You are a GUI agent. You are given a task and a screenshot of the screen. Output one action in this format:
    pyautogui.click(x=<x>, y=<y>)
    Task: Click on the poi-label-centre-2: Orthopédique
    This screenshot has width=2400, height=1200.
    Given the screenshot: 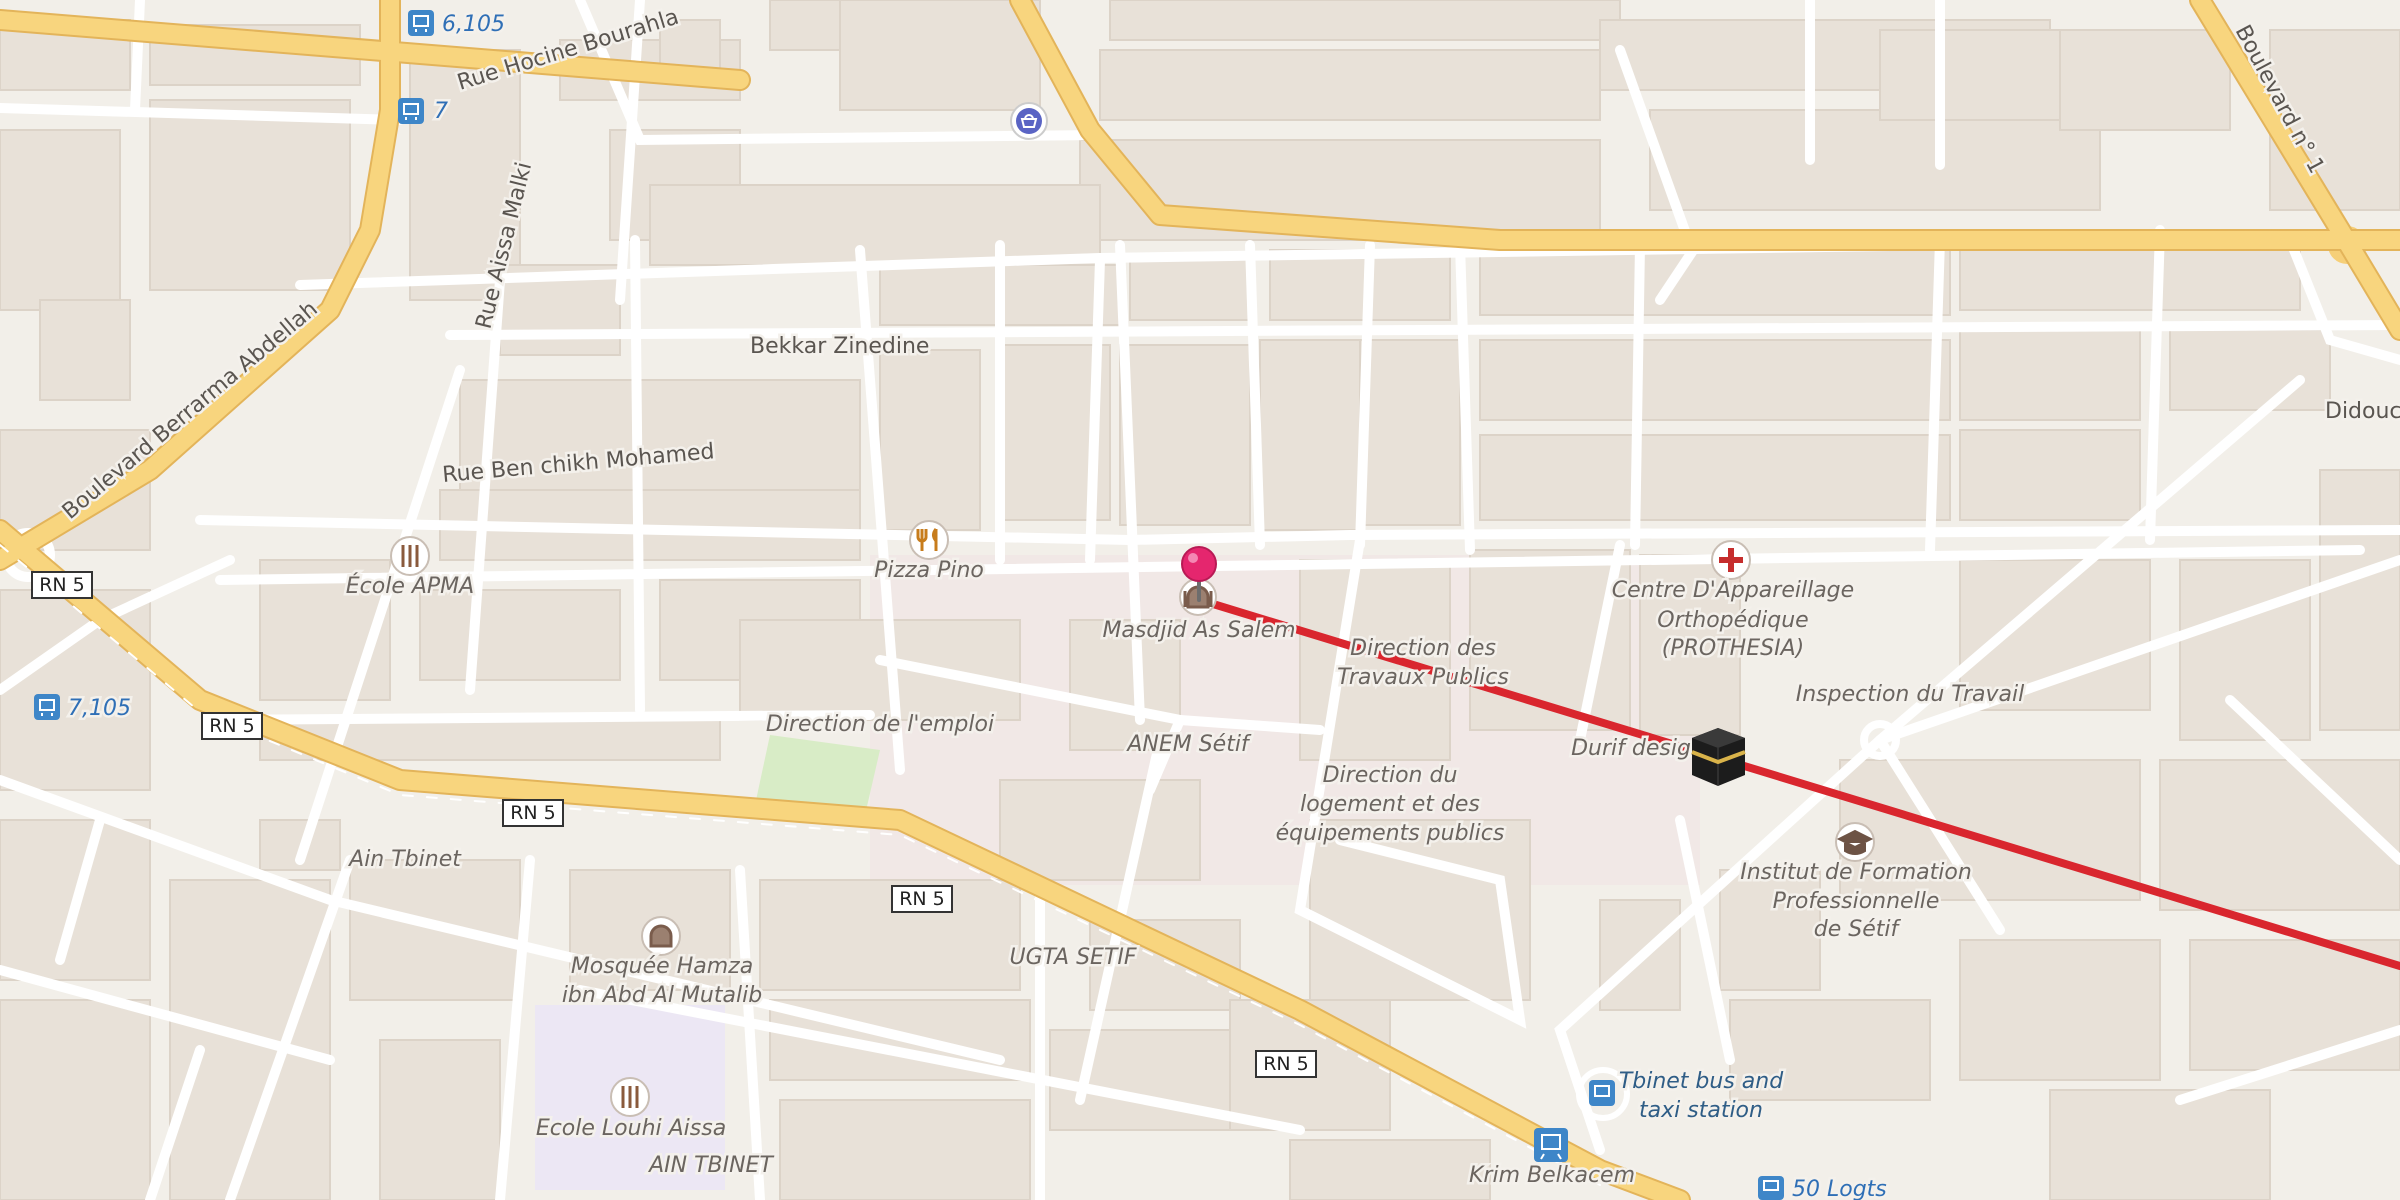 What is the action you would take?
    pyautogui.click(x=1732, y=620)
    